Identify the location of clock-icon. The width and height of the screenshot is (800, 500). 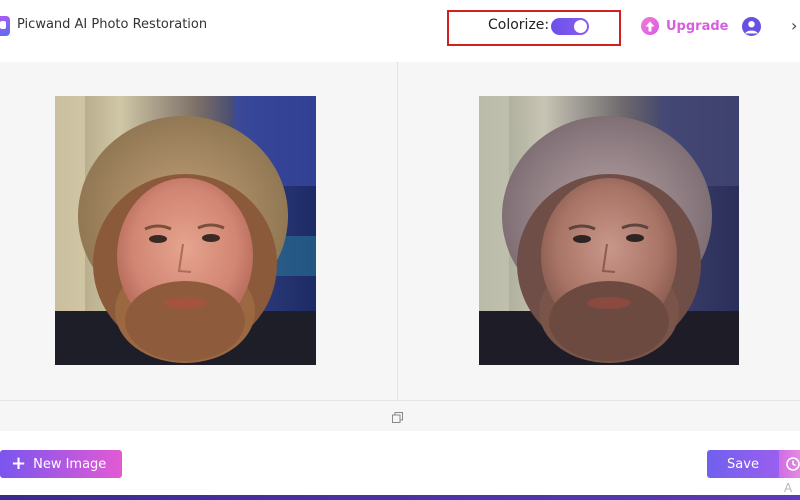
(789, 464).